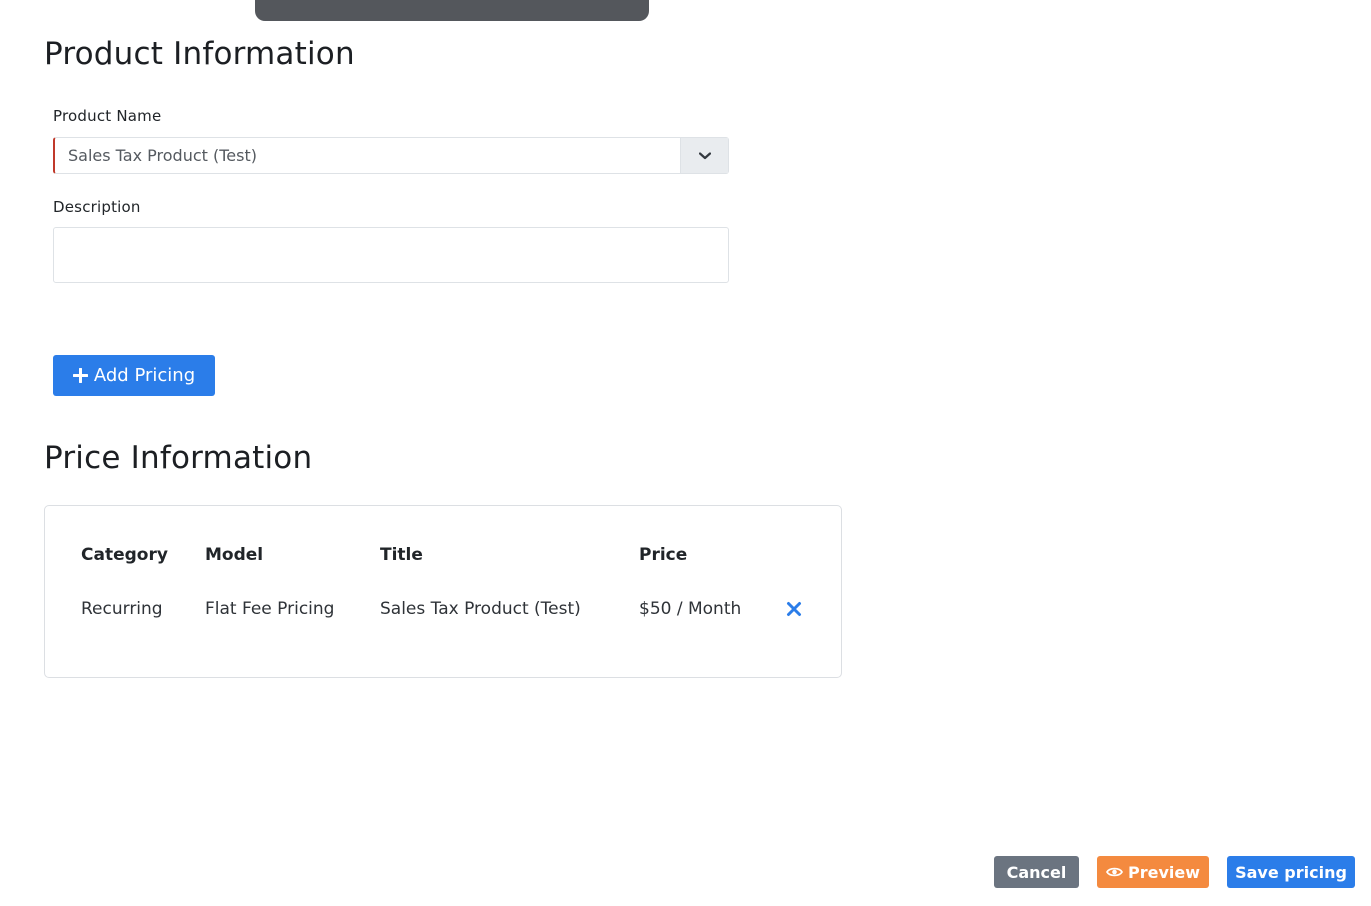  What do you see at coordinates (1114, 872) in the screenshot?
I see `eye-icon` at bounding box center [1114, 872].